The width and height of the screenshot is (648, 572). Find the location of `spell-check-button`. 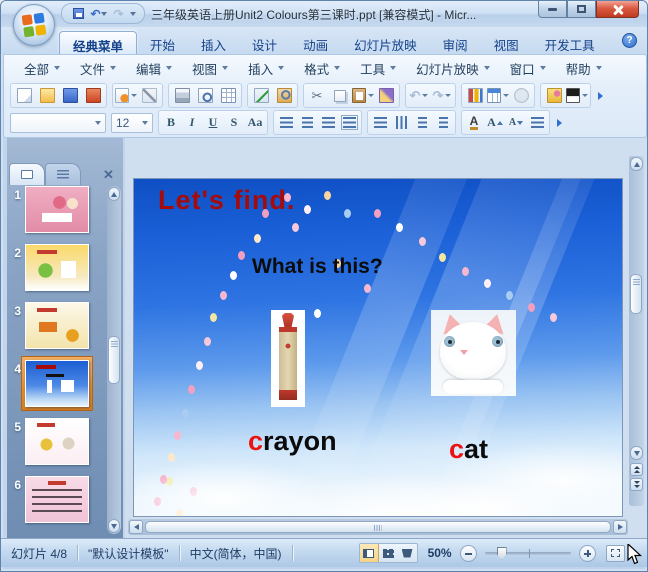

spell-check-button is located at coordinates (261, 95).